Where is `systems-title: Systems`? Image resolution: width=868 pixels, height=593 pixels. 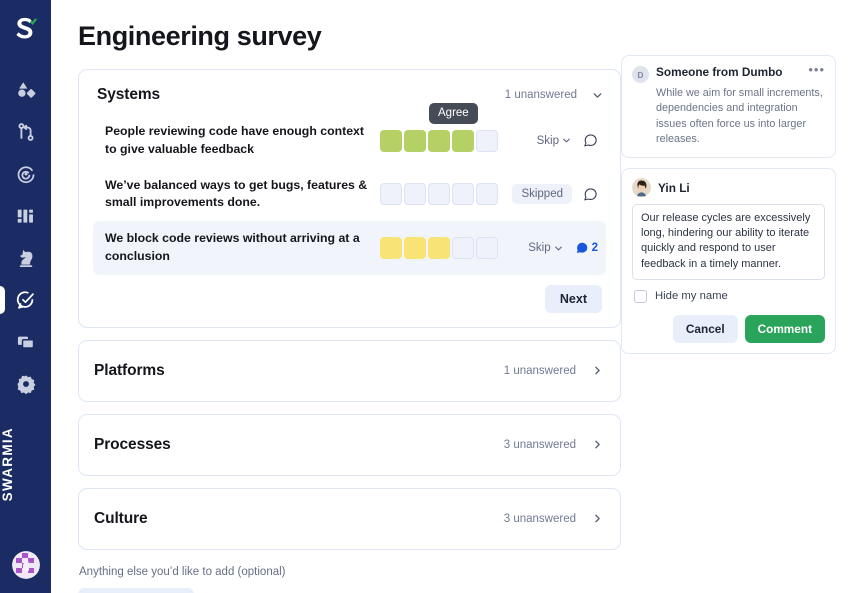
systems-title: Systems is located at coordinates (129, 94).